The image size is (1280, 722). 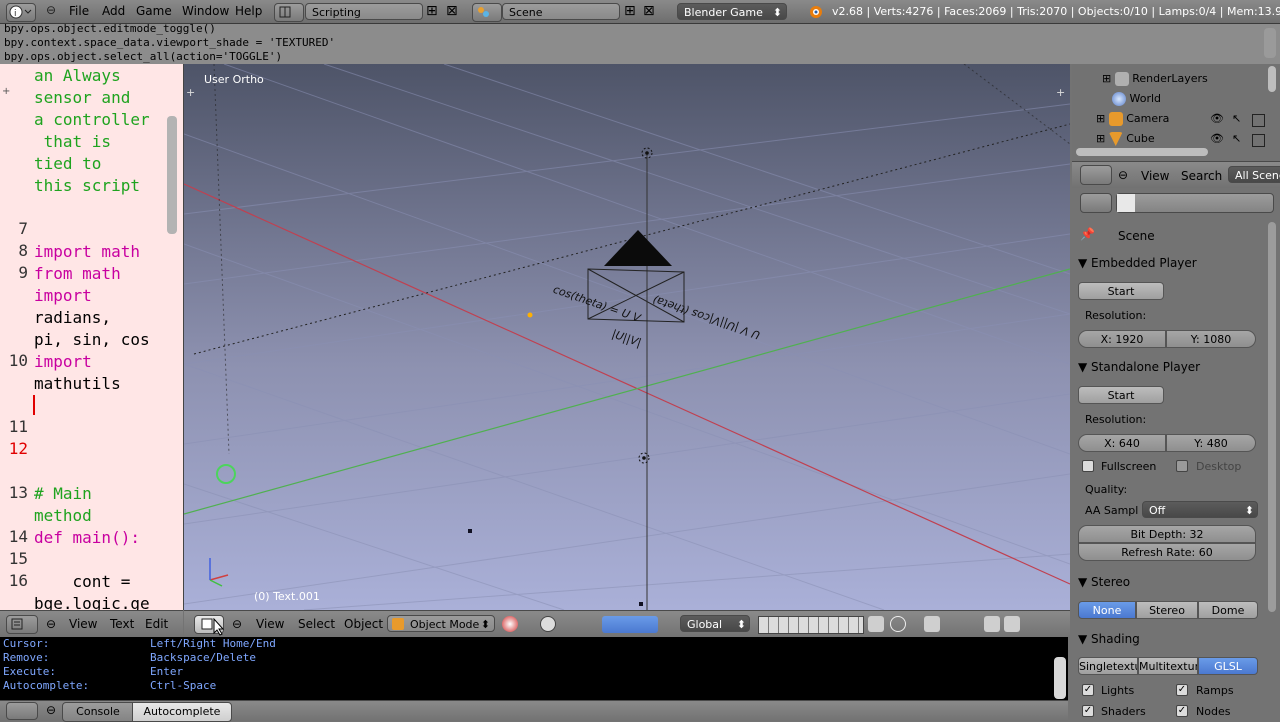 I want to click on code-line: a controller, so click(x=92, y=120).